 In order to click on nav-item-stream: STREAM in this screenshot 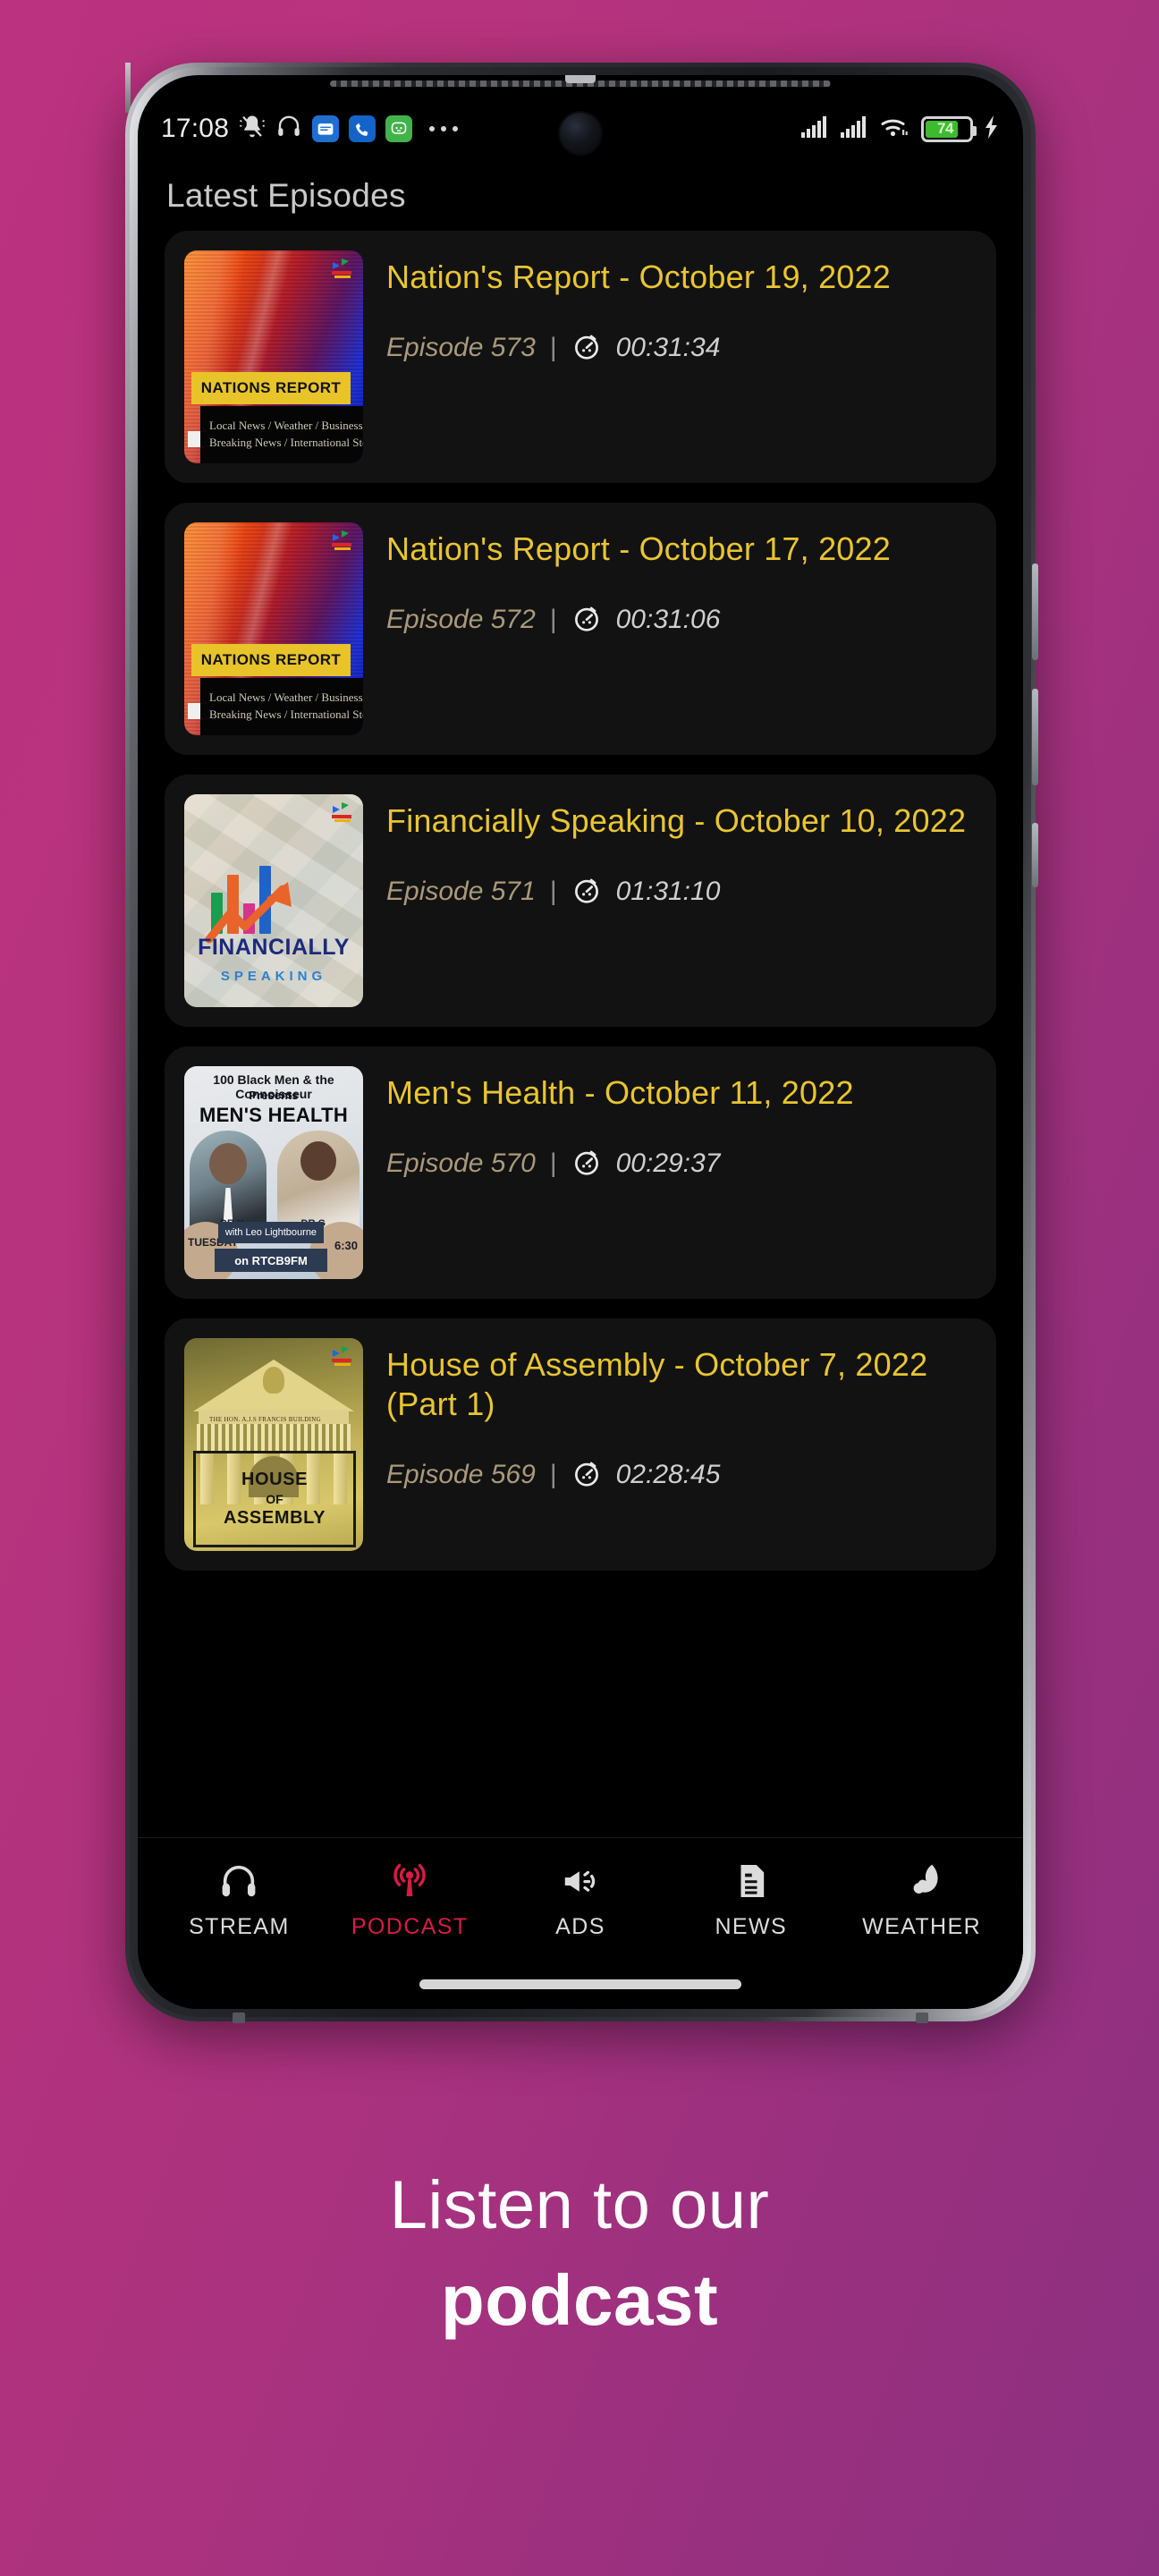, I will do `click(239, 1900)`.